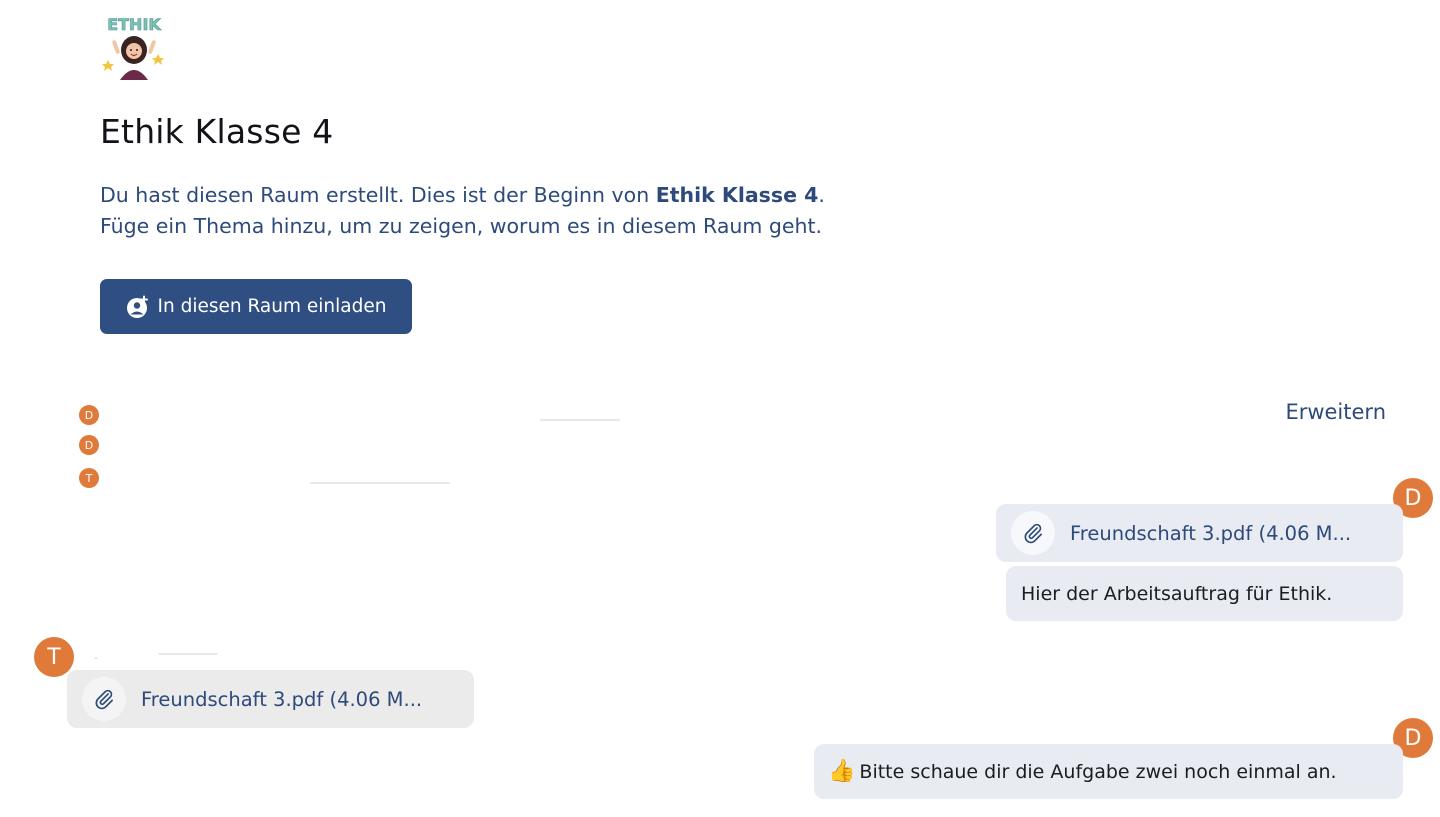 The height and width of the screenshot is (817, 1440). I want to click on message-bubble: Hier der Arbeitsauftrag für Ethik., so click(1204, 593).